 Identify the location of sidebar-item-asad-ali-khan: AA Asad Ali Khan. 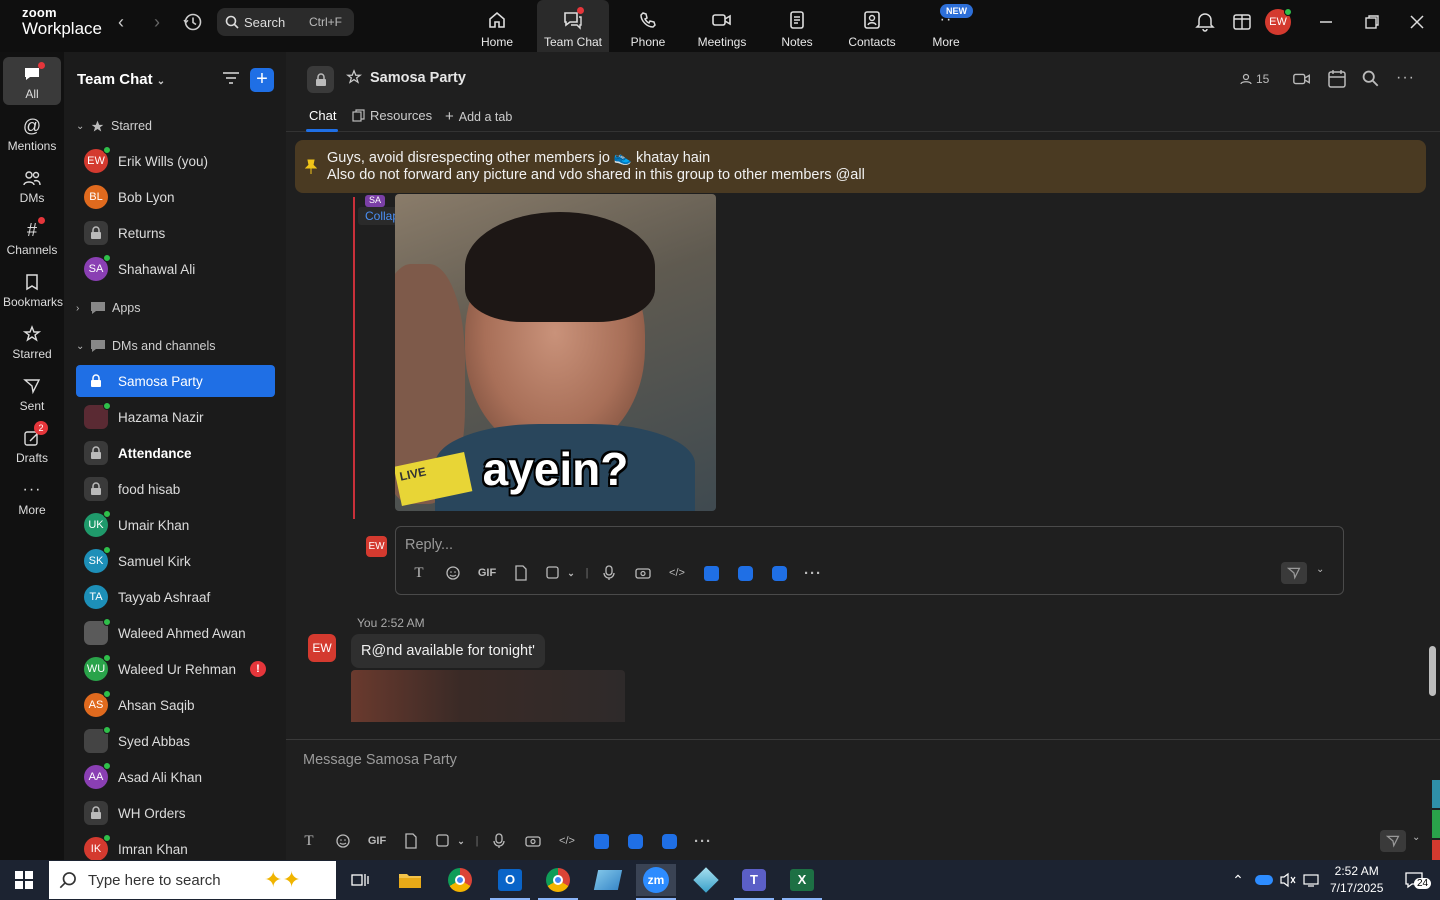
(175, 777).